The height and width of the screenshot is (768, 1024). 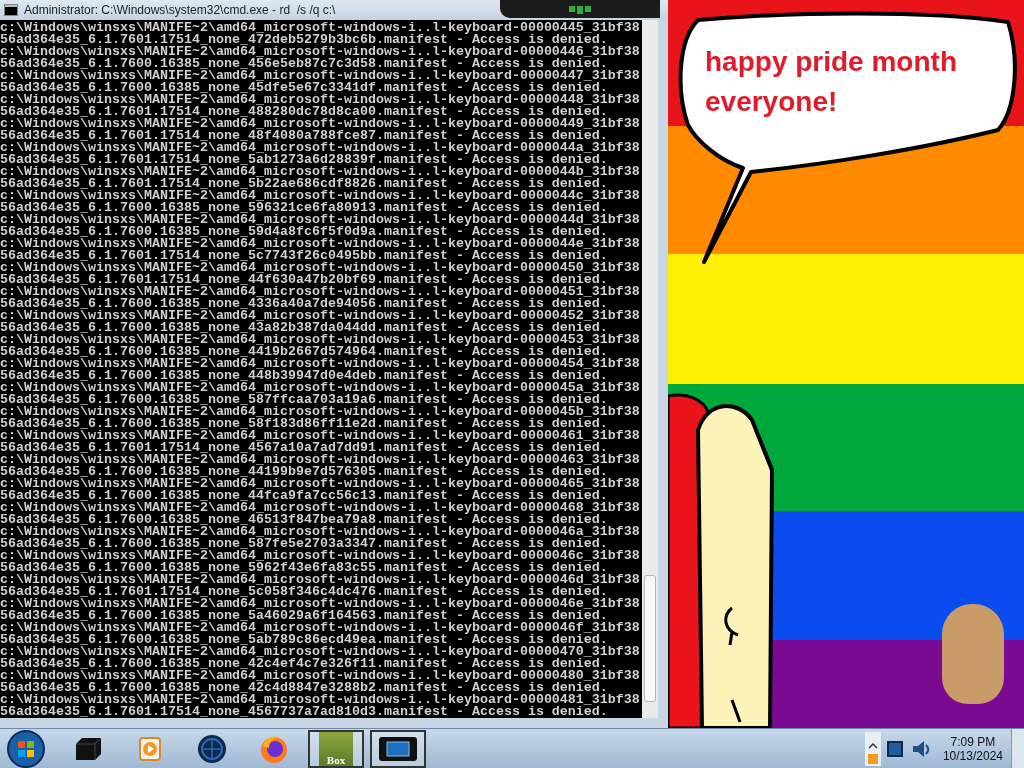 What do you see at coordinates (212, 749) in the screenshot?
I see `globe-icon` at bounding box center [212, 749].